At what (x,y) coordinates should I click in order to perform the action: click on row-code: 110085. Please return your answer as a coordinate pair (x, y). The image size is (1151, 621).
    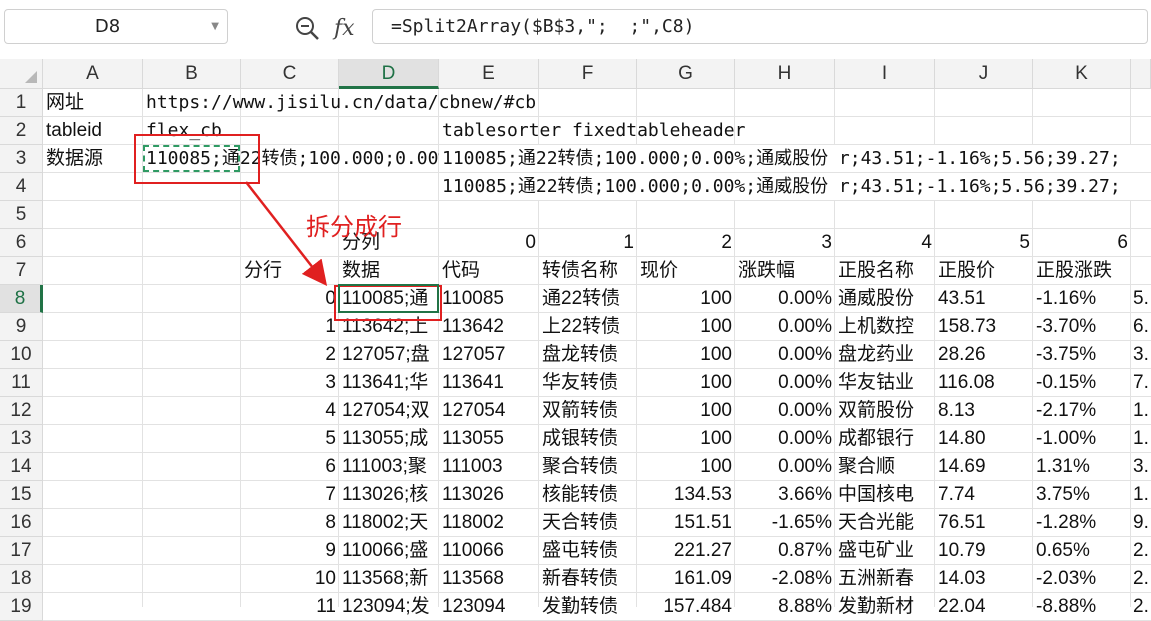
    Looking at the image, I should click on (489, 298).